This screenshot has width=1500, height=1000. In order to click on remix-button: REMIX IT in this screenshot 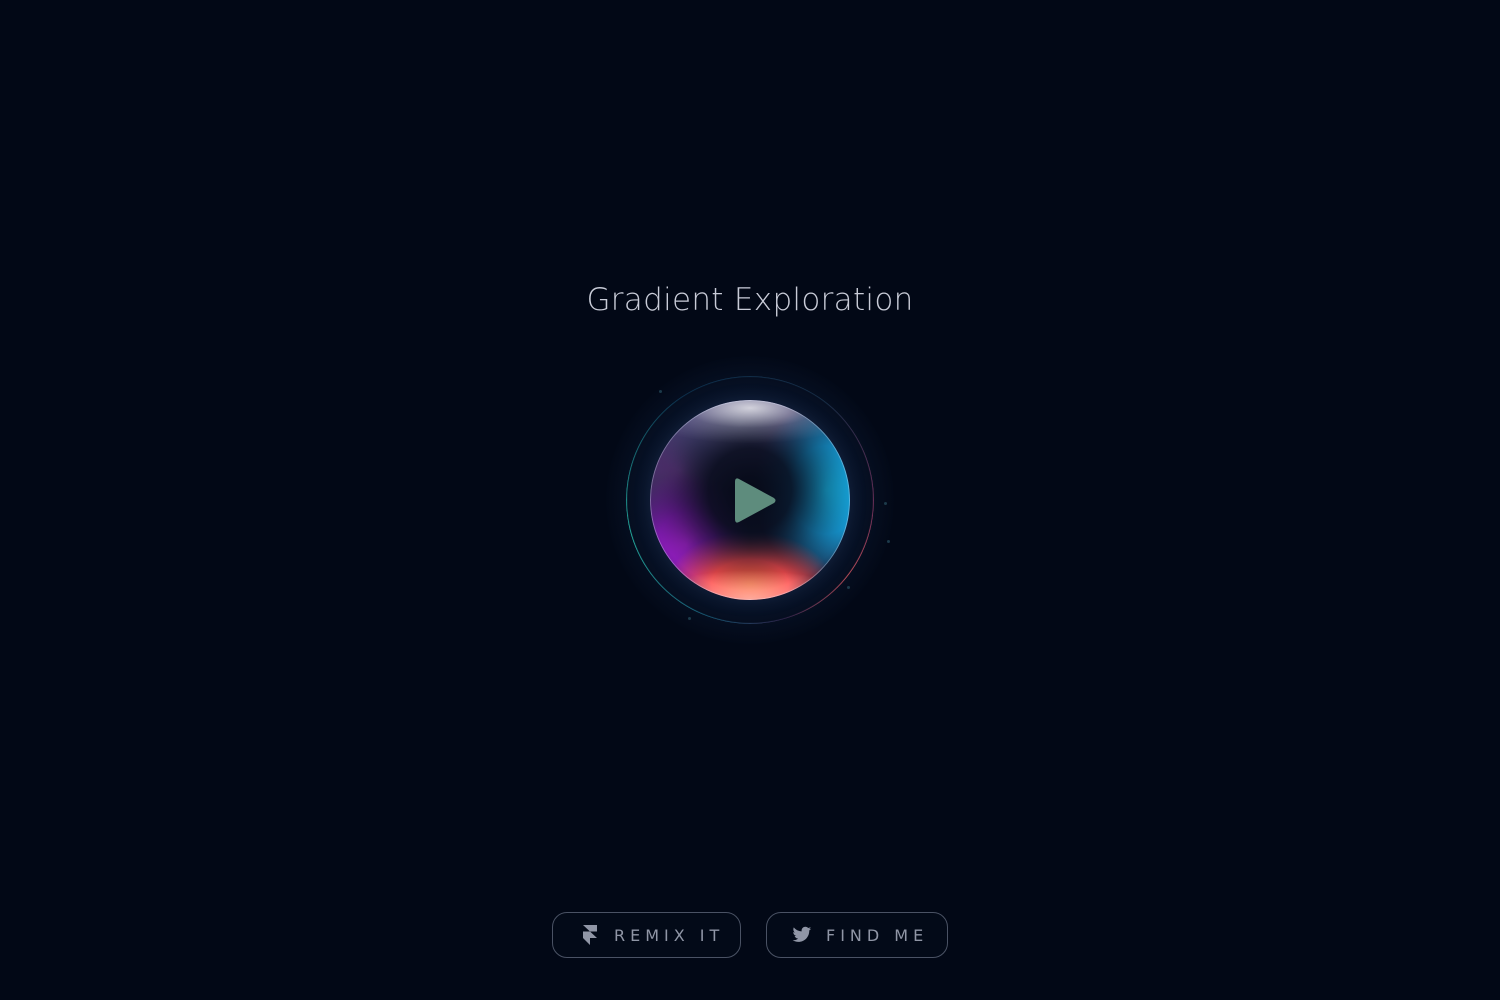, I will do `click(646, 935)`.